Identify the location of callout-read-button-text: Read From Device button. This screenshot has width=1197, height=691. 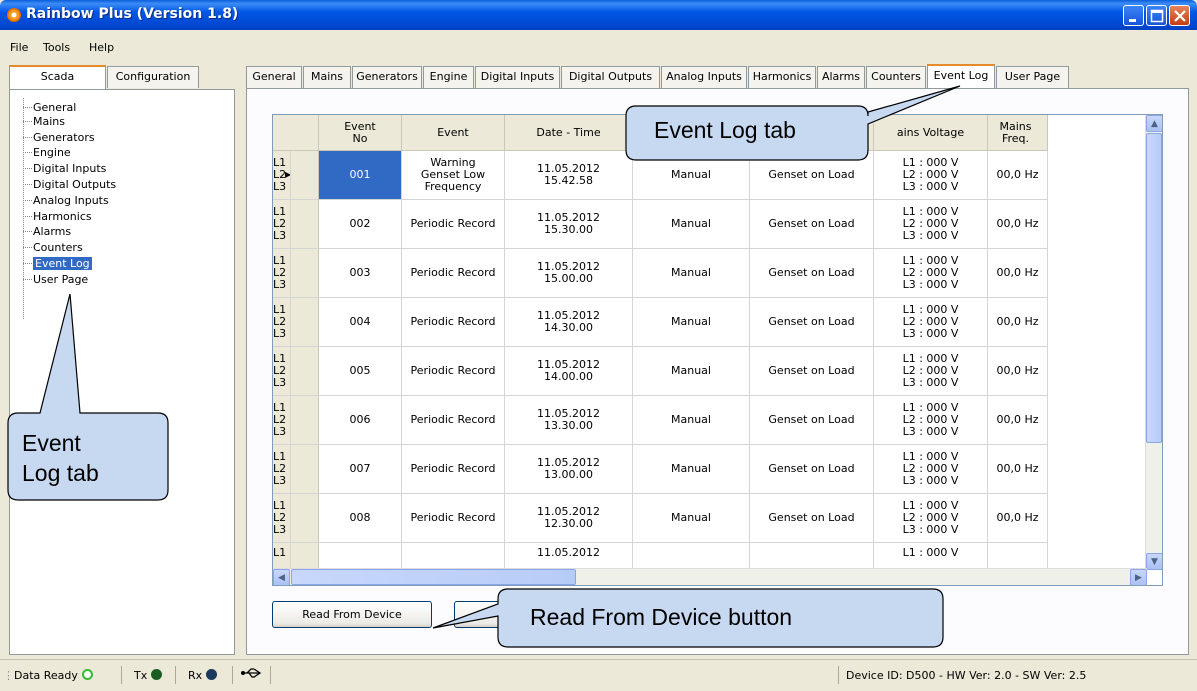
(661, 617).